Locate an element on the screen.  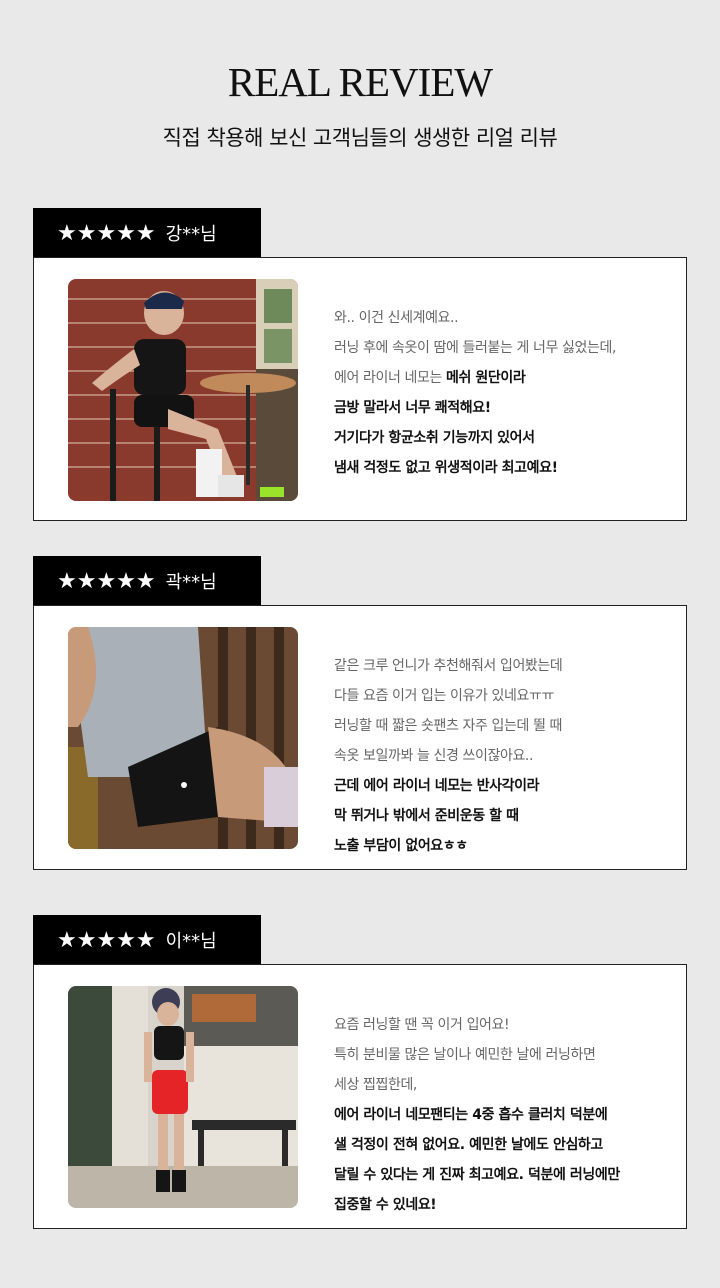
review-tag: ★★★★★ 곽**님 is located at coordinates (147, 581).